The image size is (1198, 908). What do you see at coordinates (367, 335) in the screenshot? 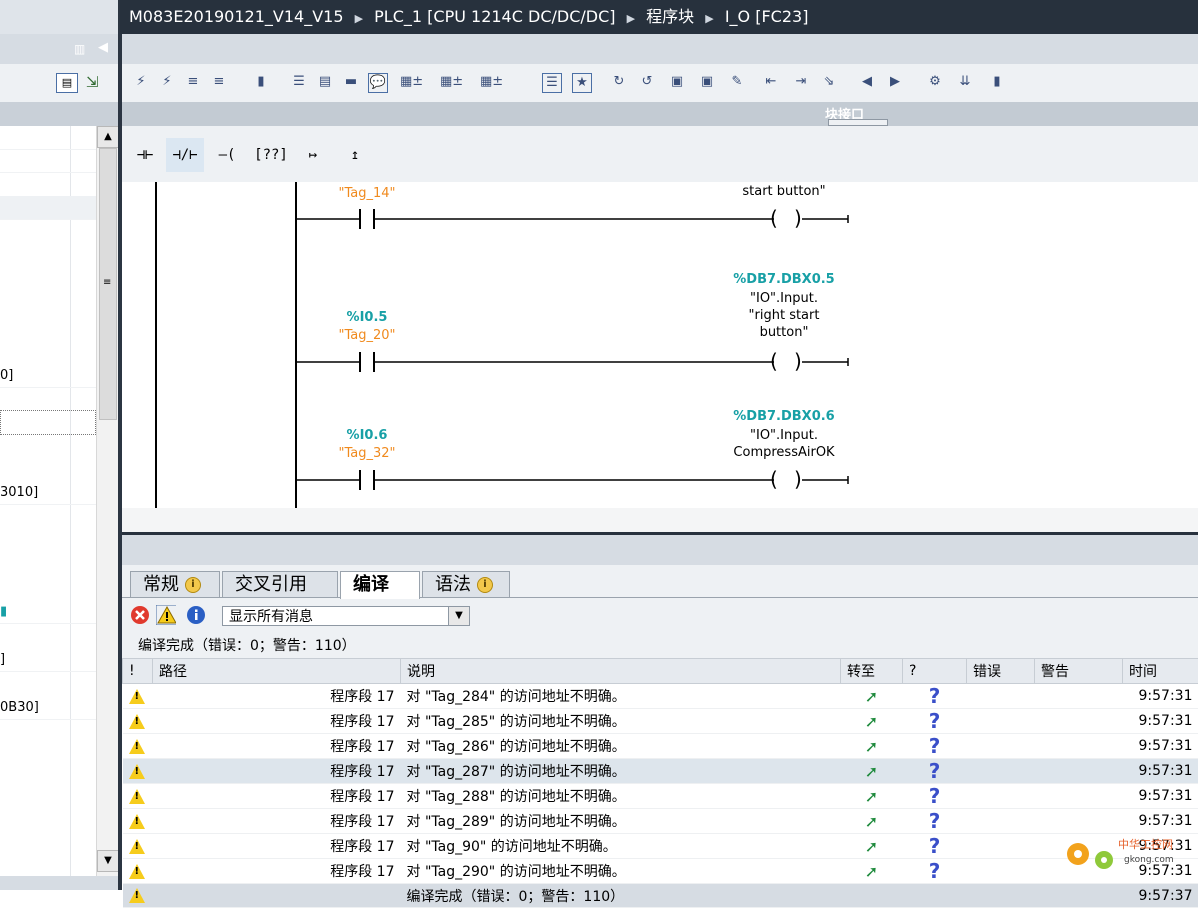
I see `contact-tag: "Tag_20"` at bounding box center [367, 335].